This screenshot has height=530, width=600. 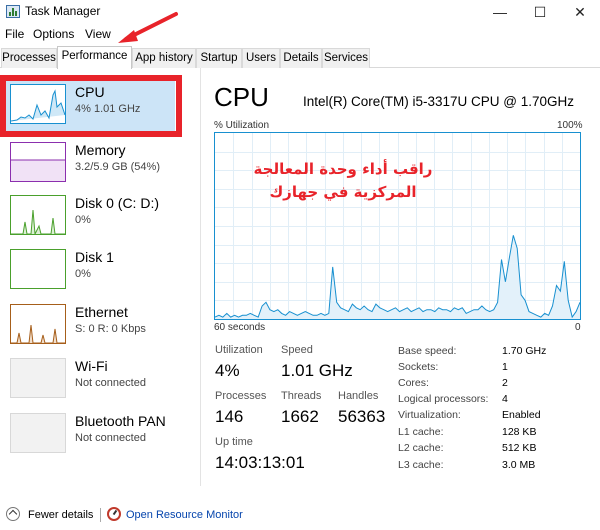 What do you see at coordinates (421, 432) in the screenshot?
I see `spec-label: L1 cache:` at bounding box center [421, 432].